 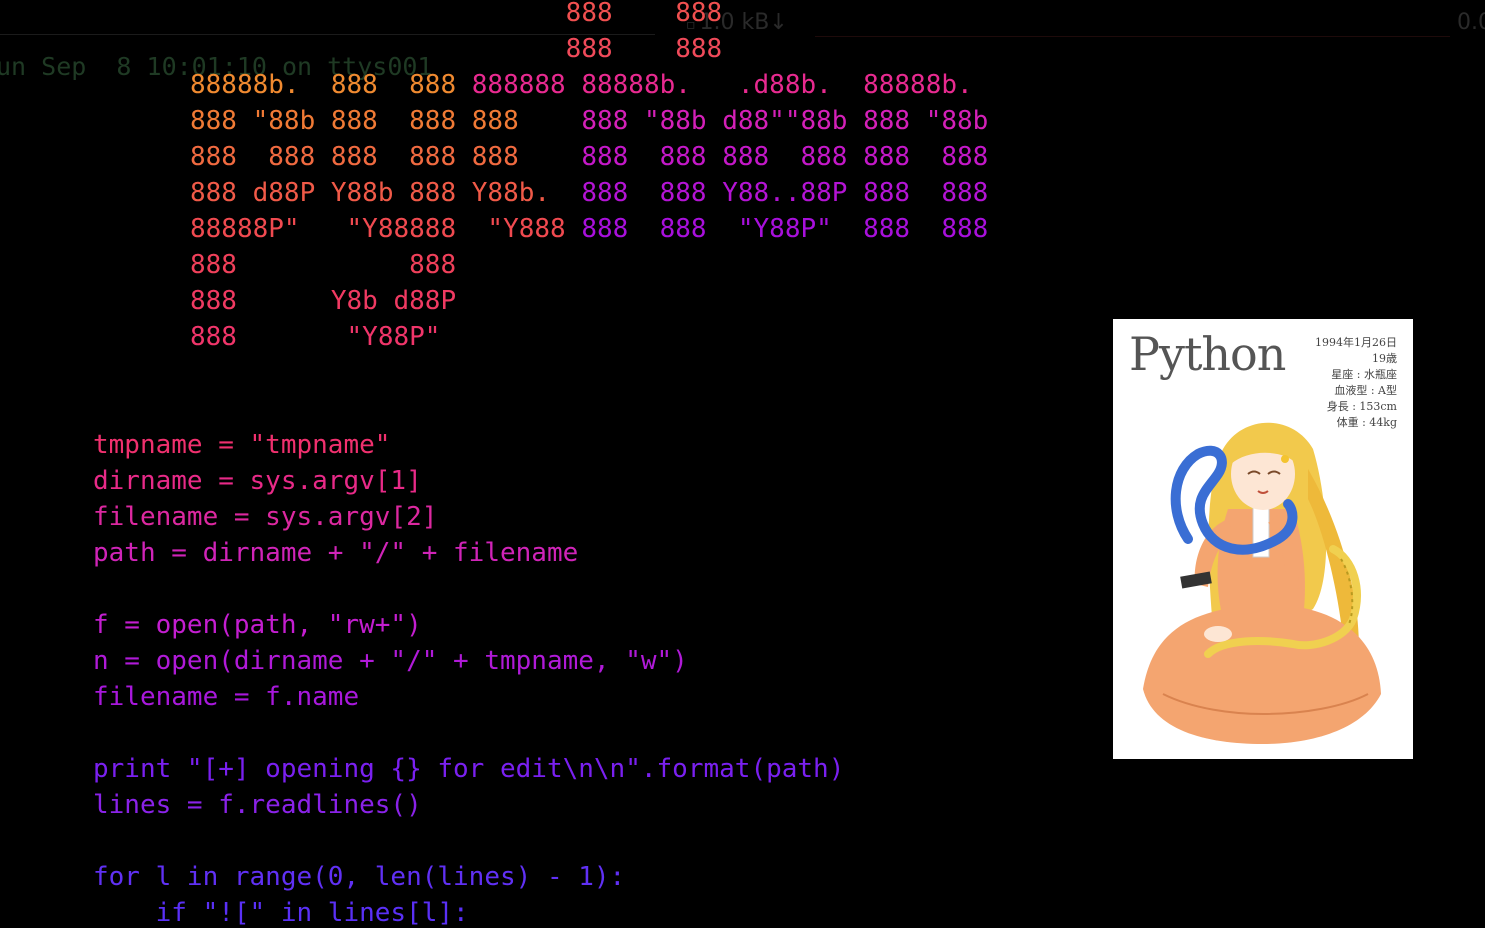 I want to click on code-line: if "![" in lines[l]:, so click(x=281, y=913).